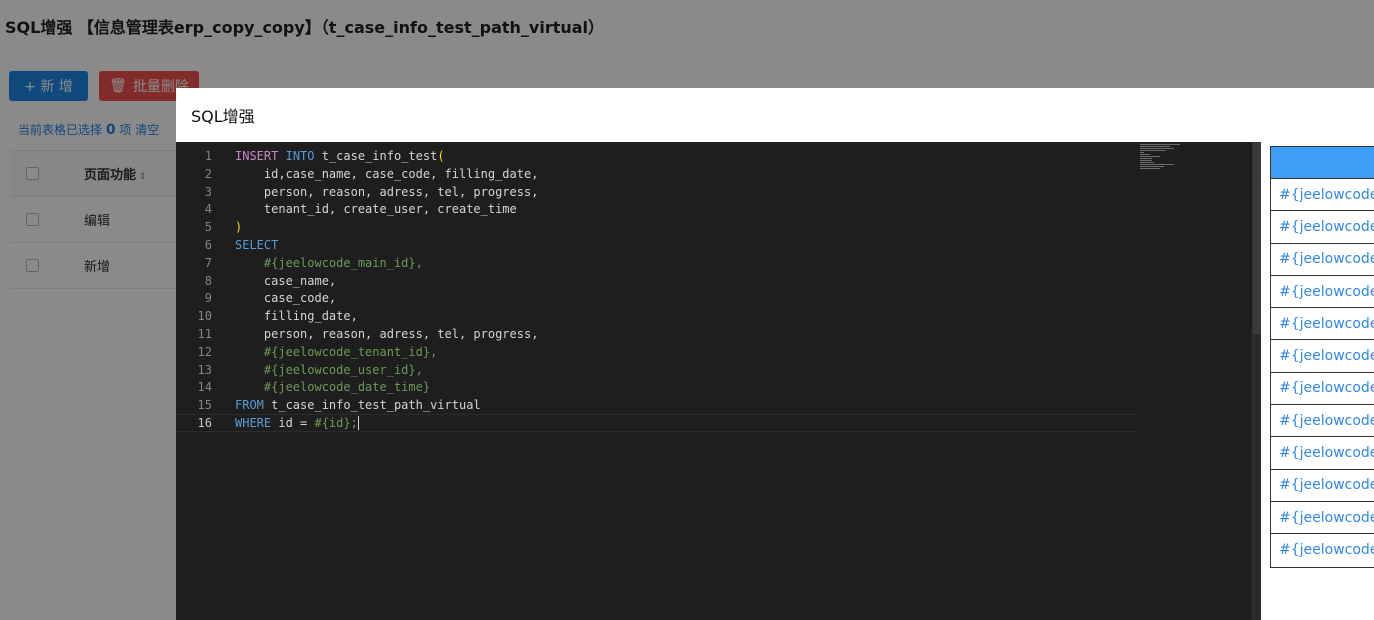  Describe the element at coordinates (376, 209) in the screenshot. I see `code-text: tenant_id, create_user, create_time` at that location.